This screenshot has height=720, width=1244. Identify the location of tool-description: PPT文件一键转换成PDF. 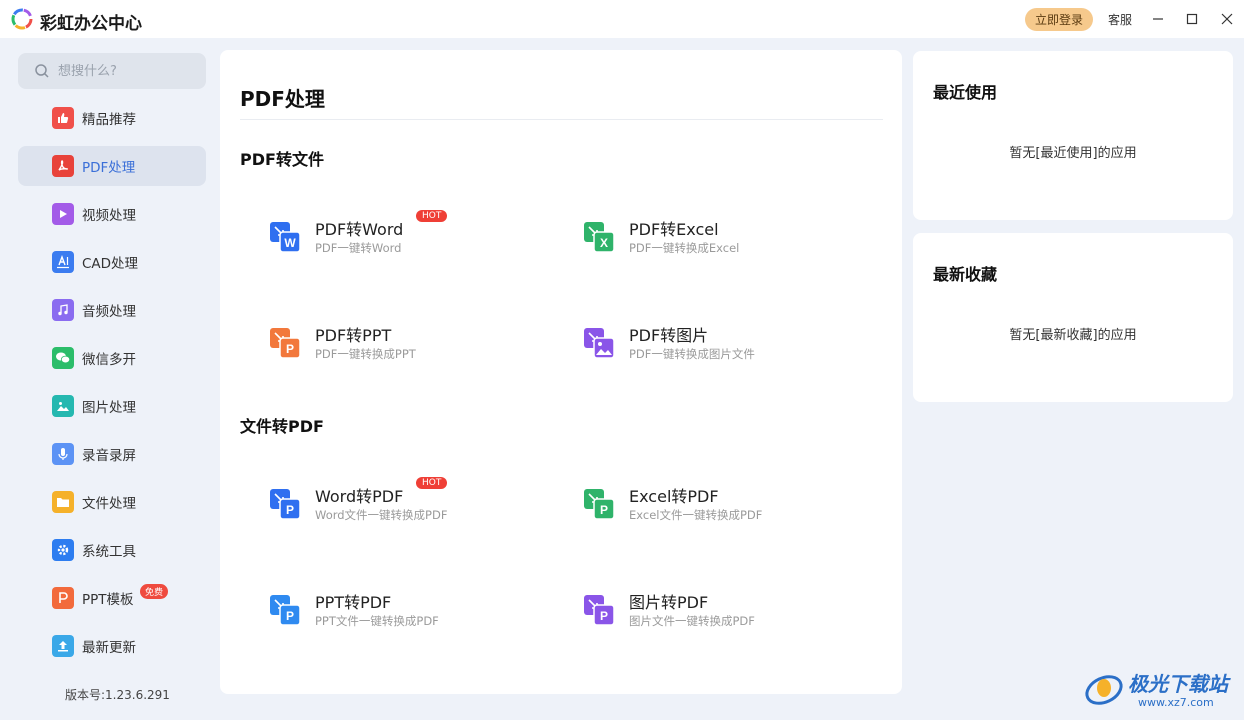
(377, 621).